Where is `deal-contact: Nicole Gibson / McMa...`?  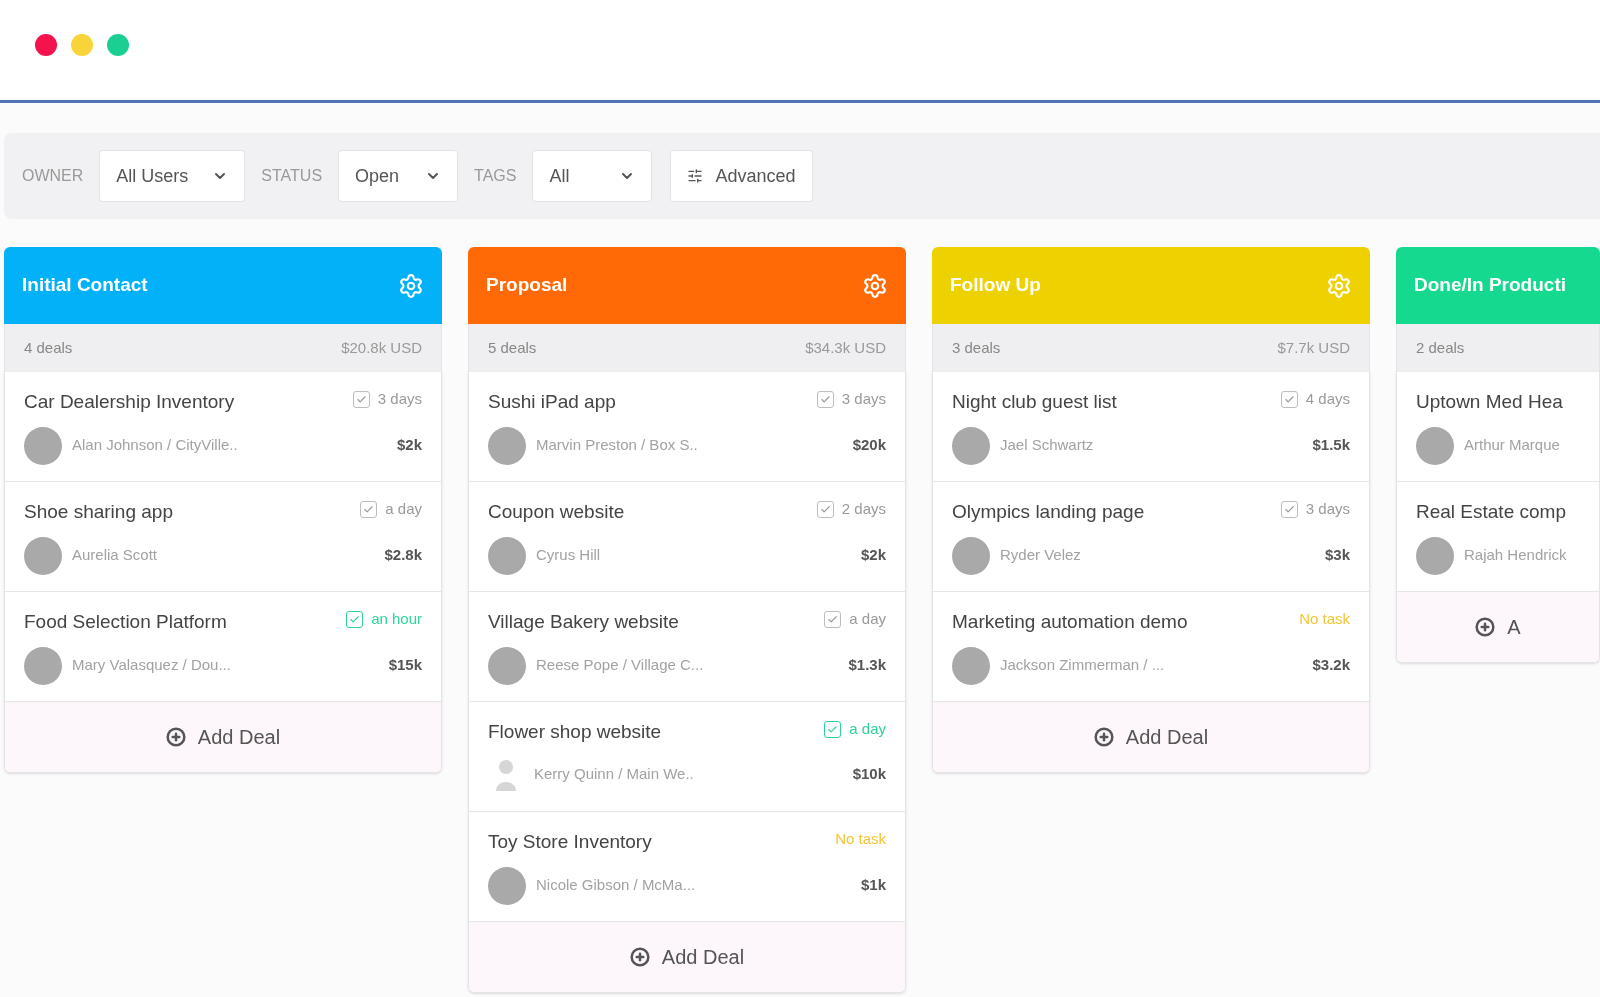 deal-contact: Nicole Gibson / McMa... is located at coordinates (616, 885).